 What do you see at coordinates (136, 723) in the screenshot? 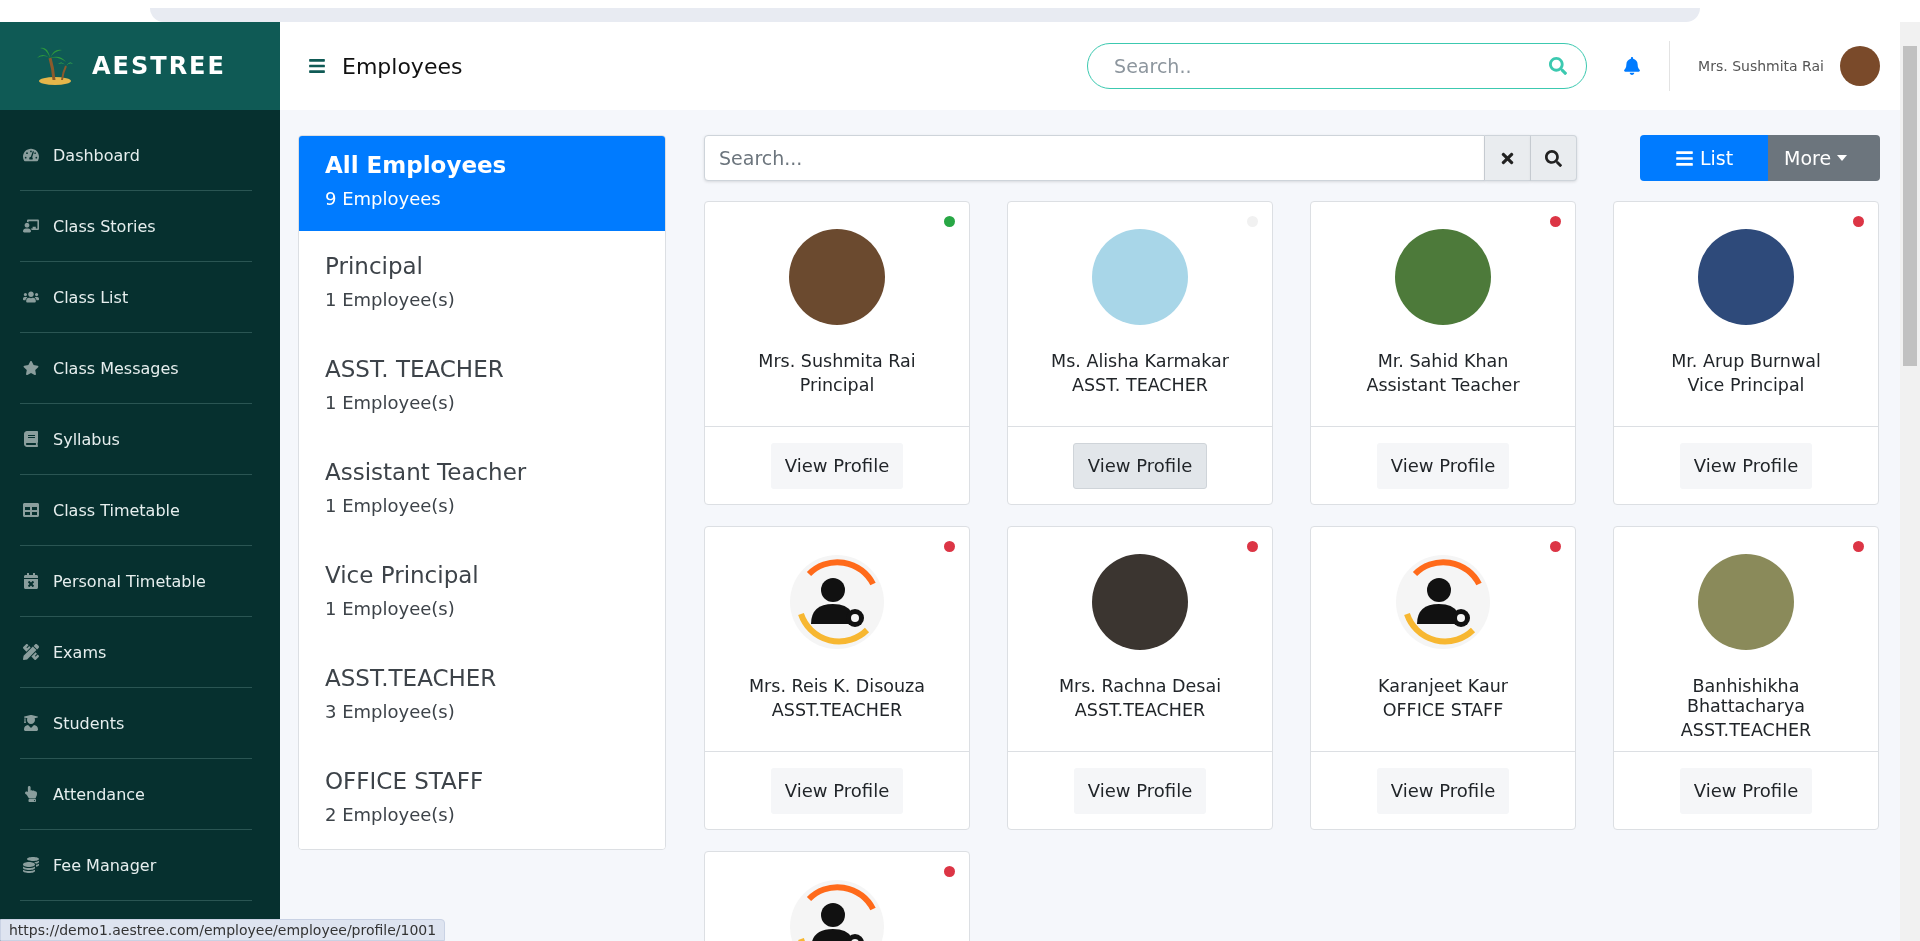
I see `sidebar-item: Students` at bounding box center [136, 723].